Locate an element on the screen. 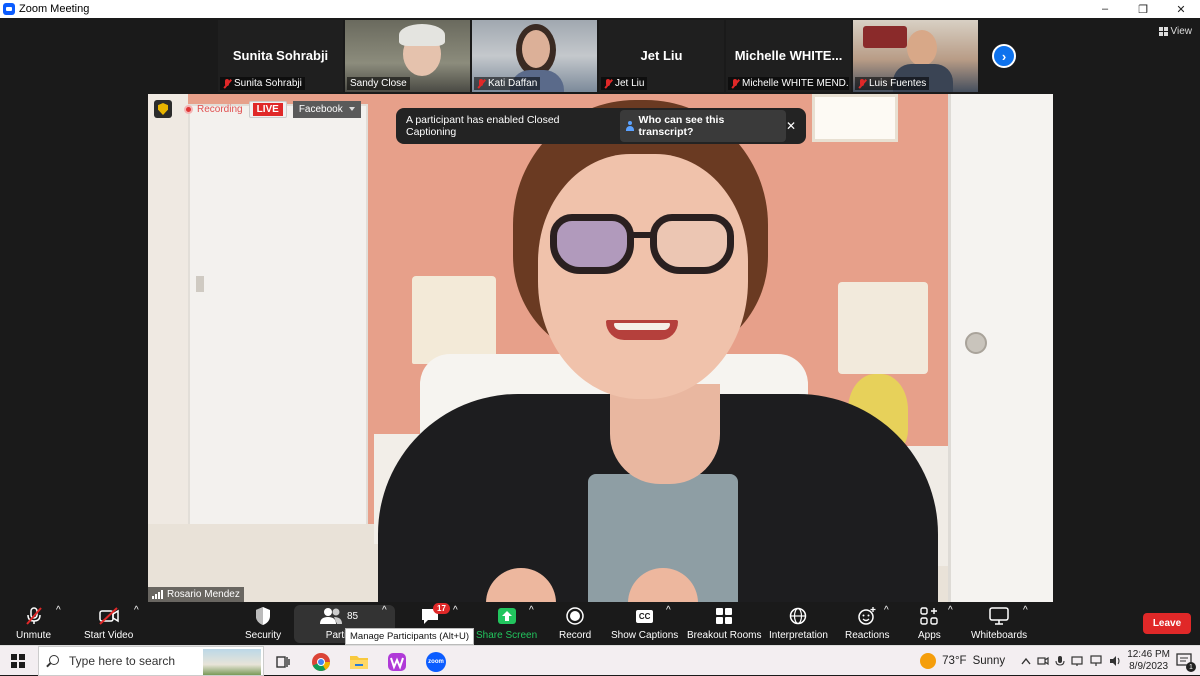 Image resolution: width=1200 pixels, height=676 pixels. leave-button: Leave is located at coordinates (1167, 623).